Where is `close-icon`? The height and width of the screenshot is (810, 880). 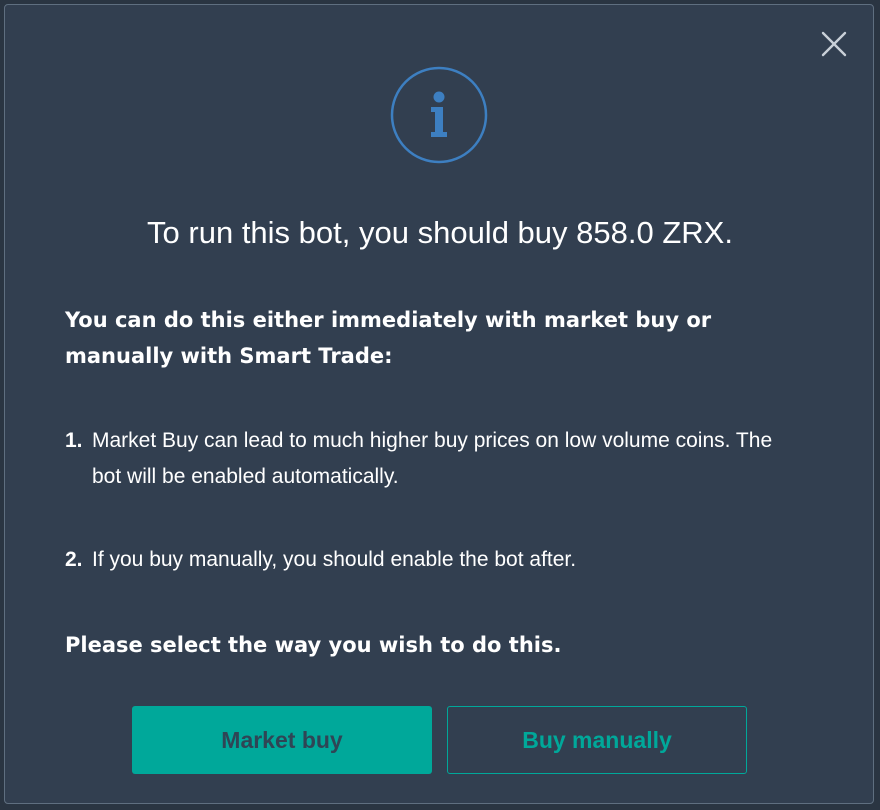 close-icon is located at coordinates (834, 44).